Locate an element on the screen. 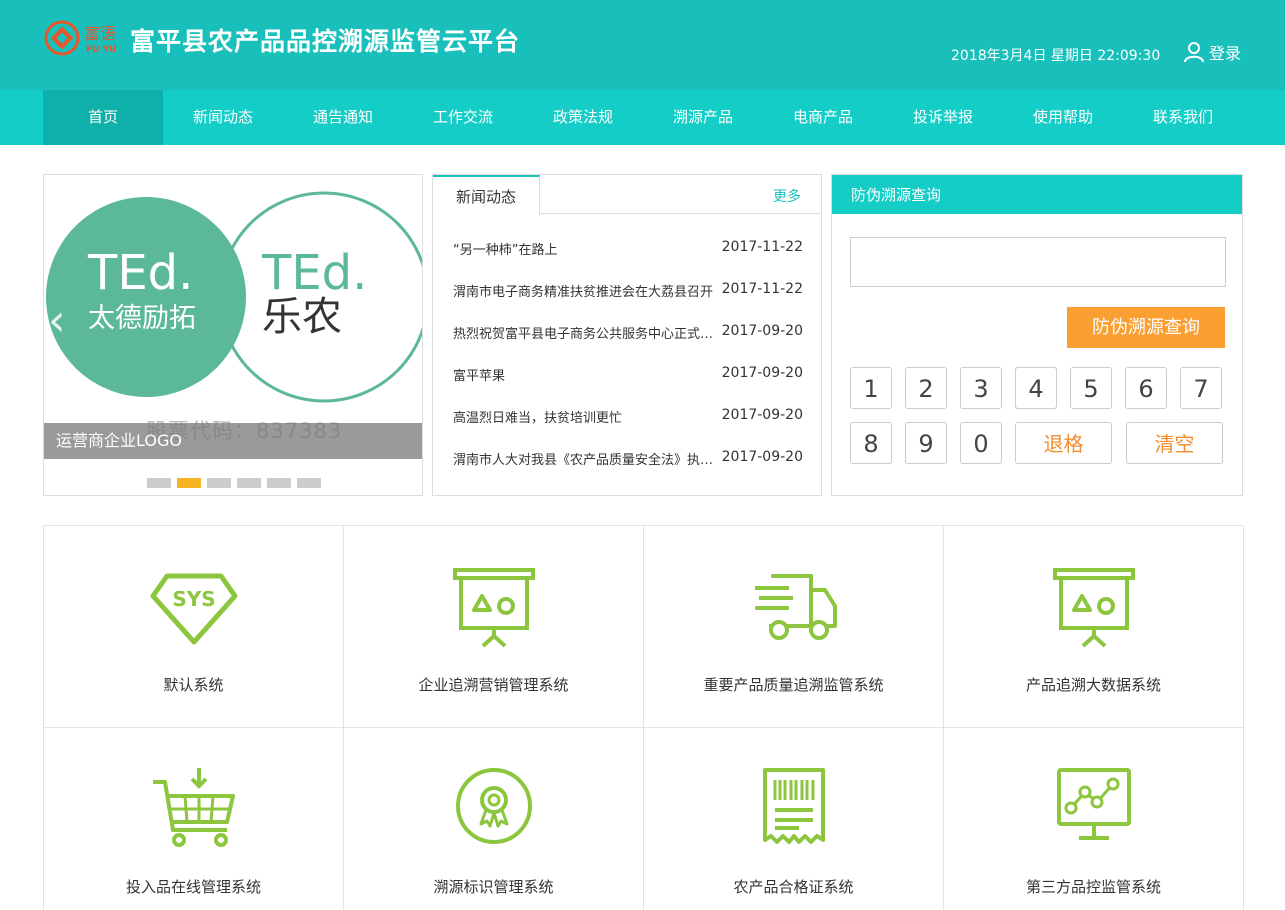 This screenshot has height=910, width=1285. system-label: 默认系统 is located at coordinates (193, 685).